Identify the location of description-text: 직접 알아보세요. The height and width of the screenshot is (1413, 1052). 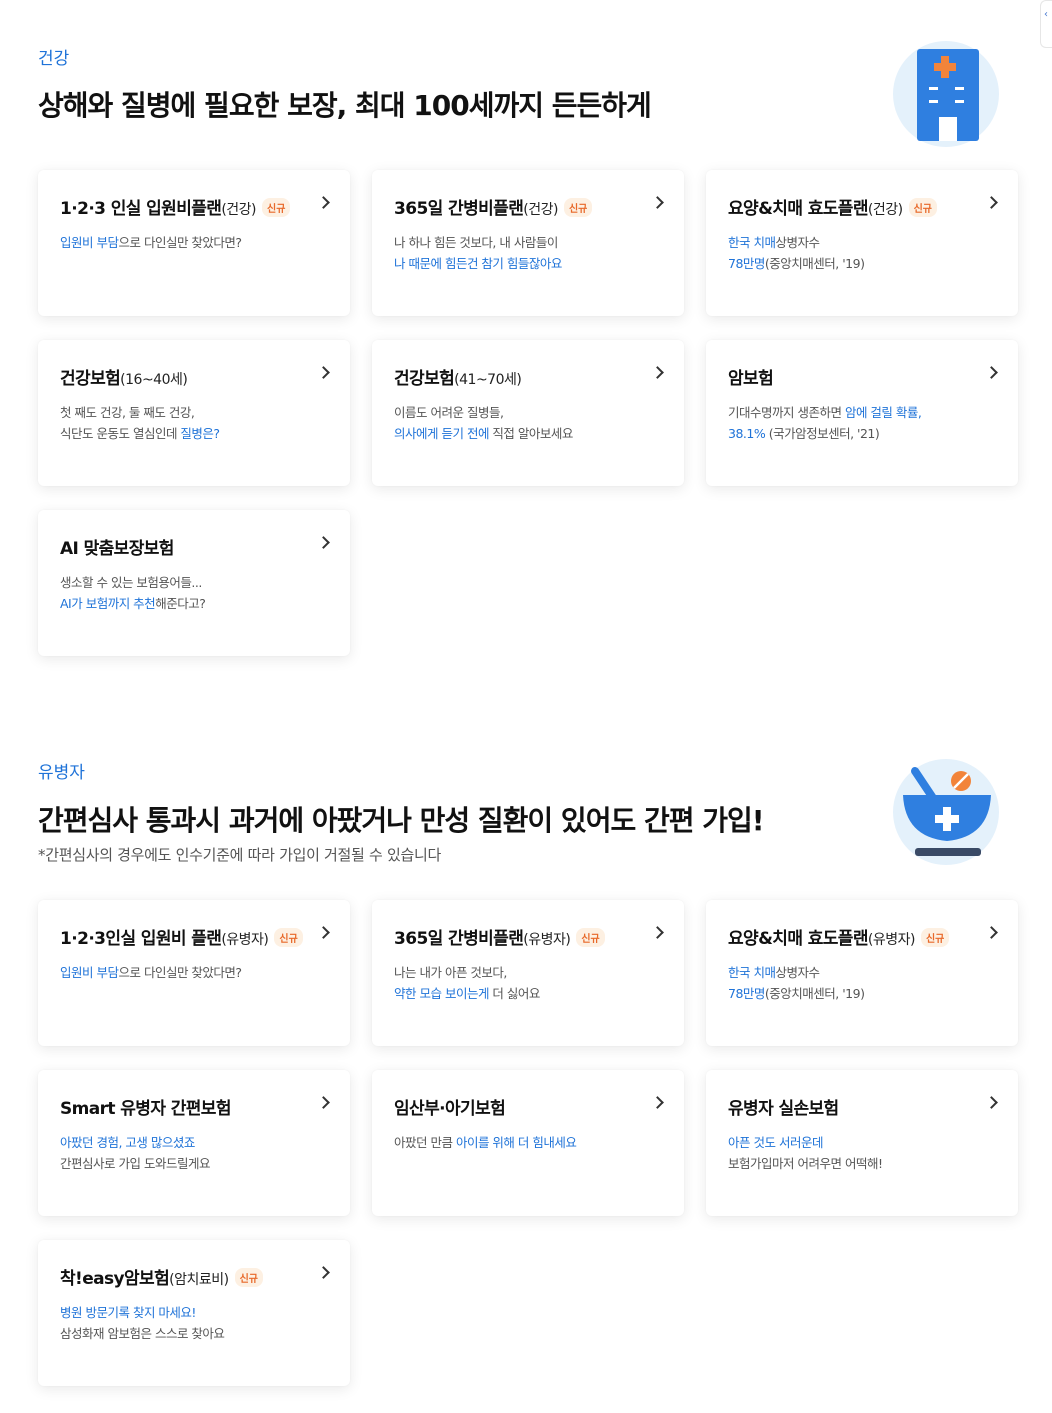
(530, 433).